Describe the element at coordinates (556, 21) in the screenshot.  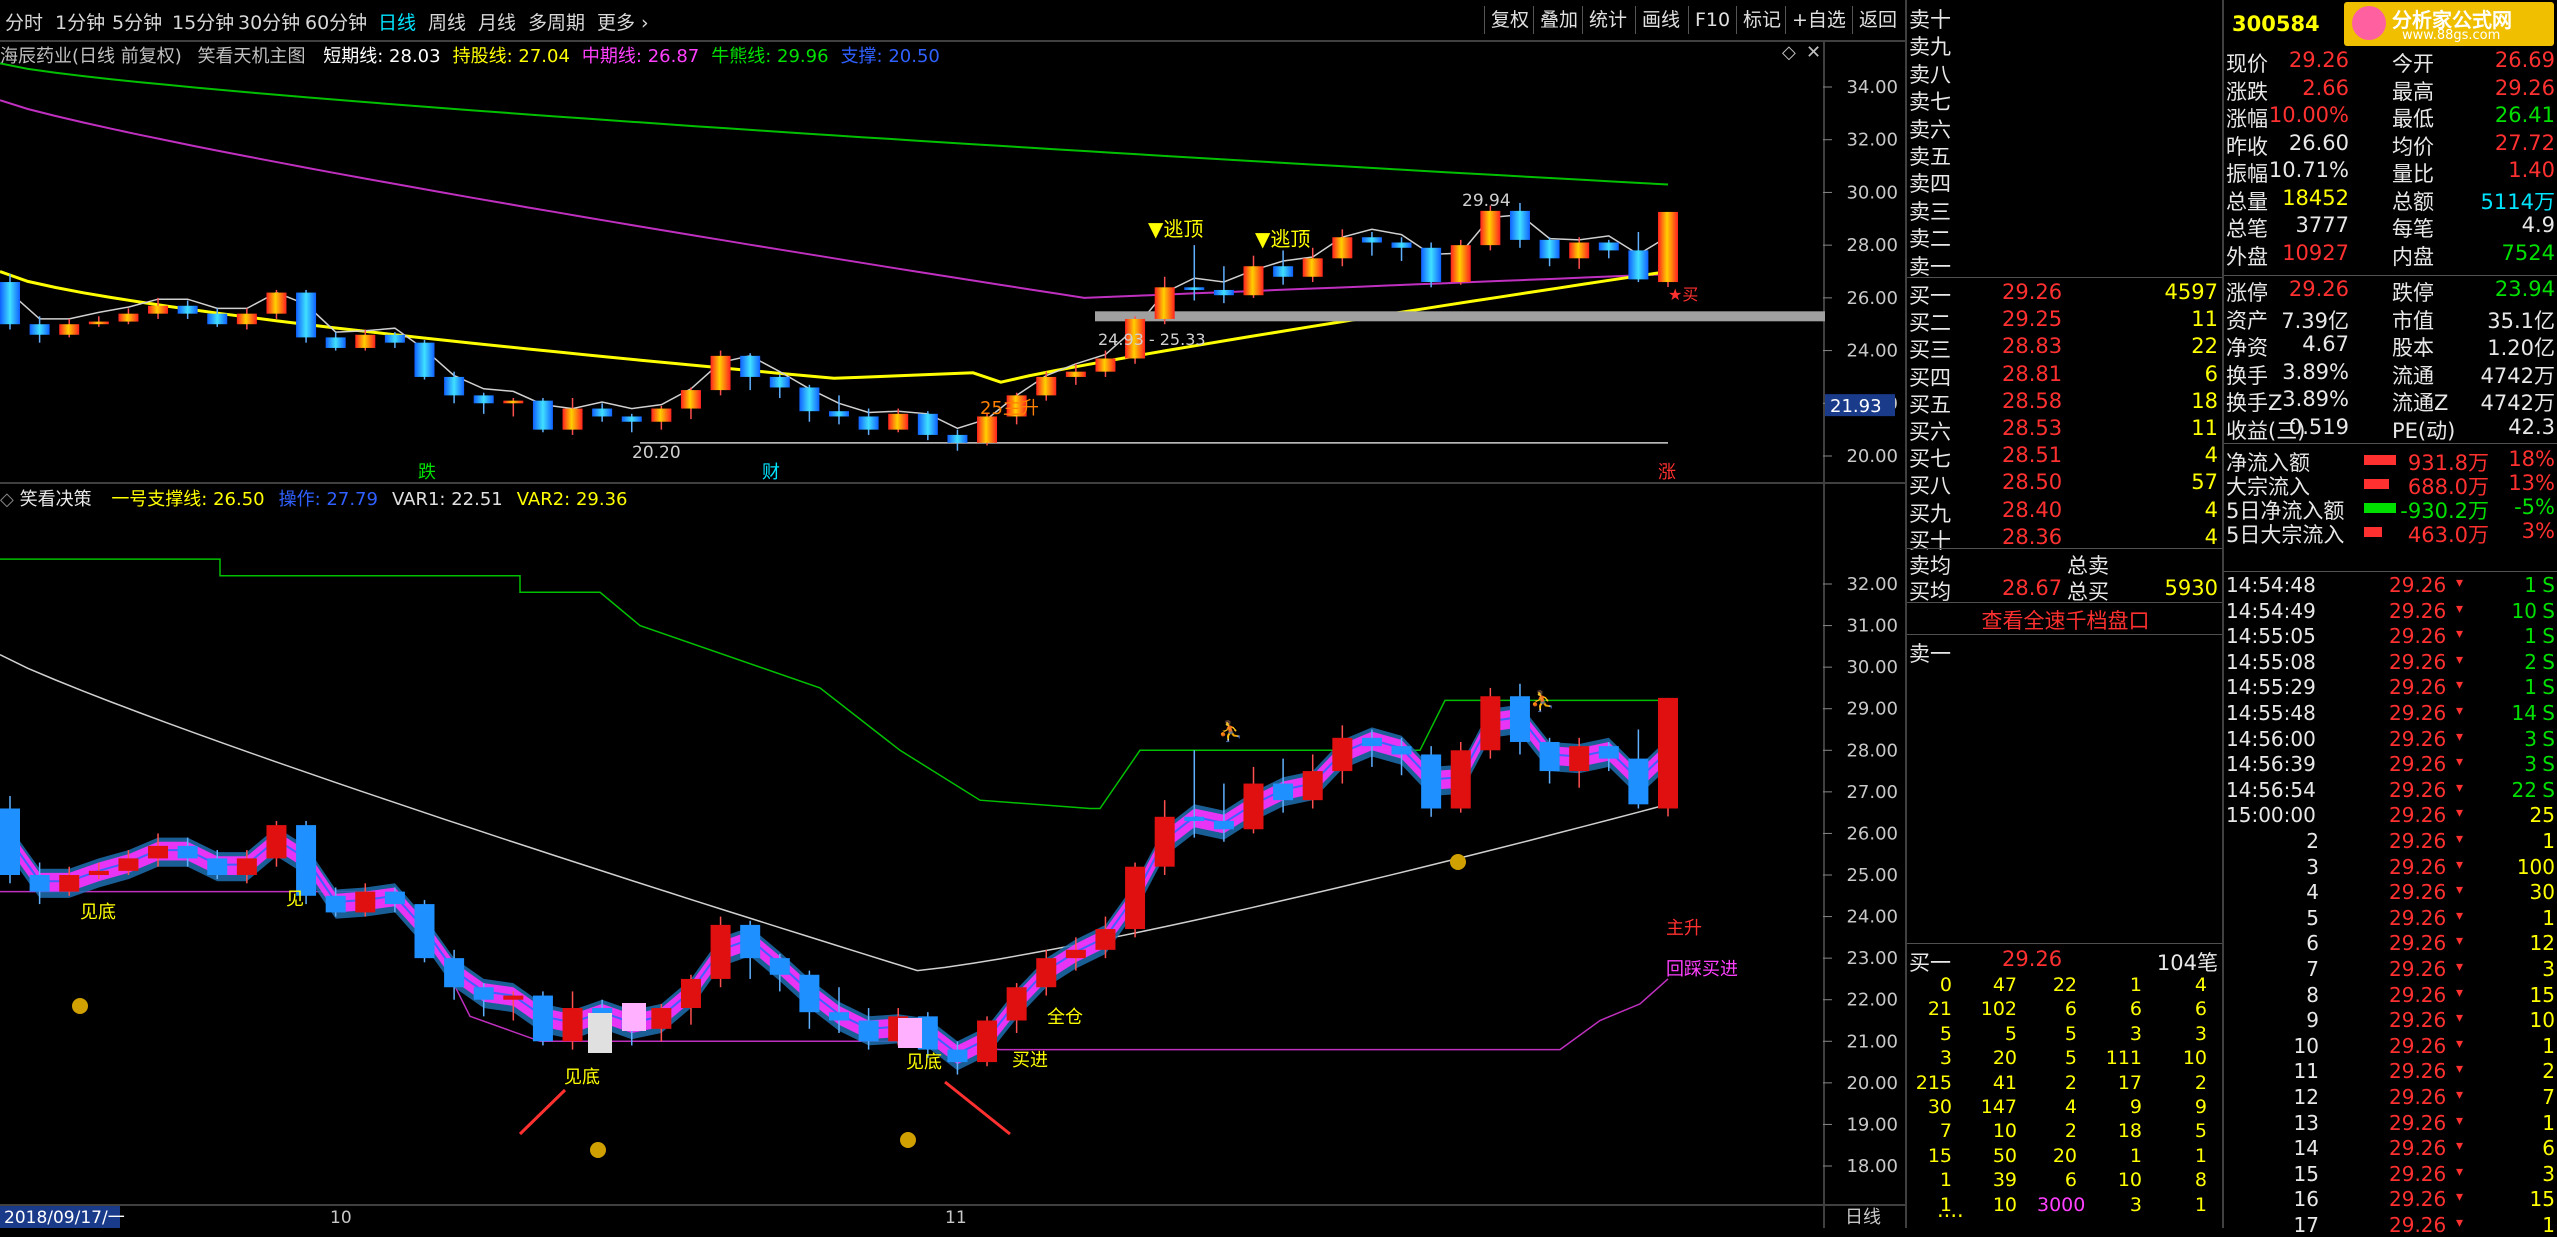
I see `period-9: 多周期` at that location.